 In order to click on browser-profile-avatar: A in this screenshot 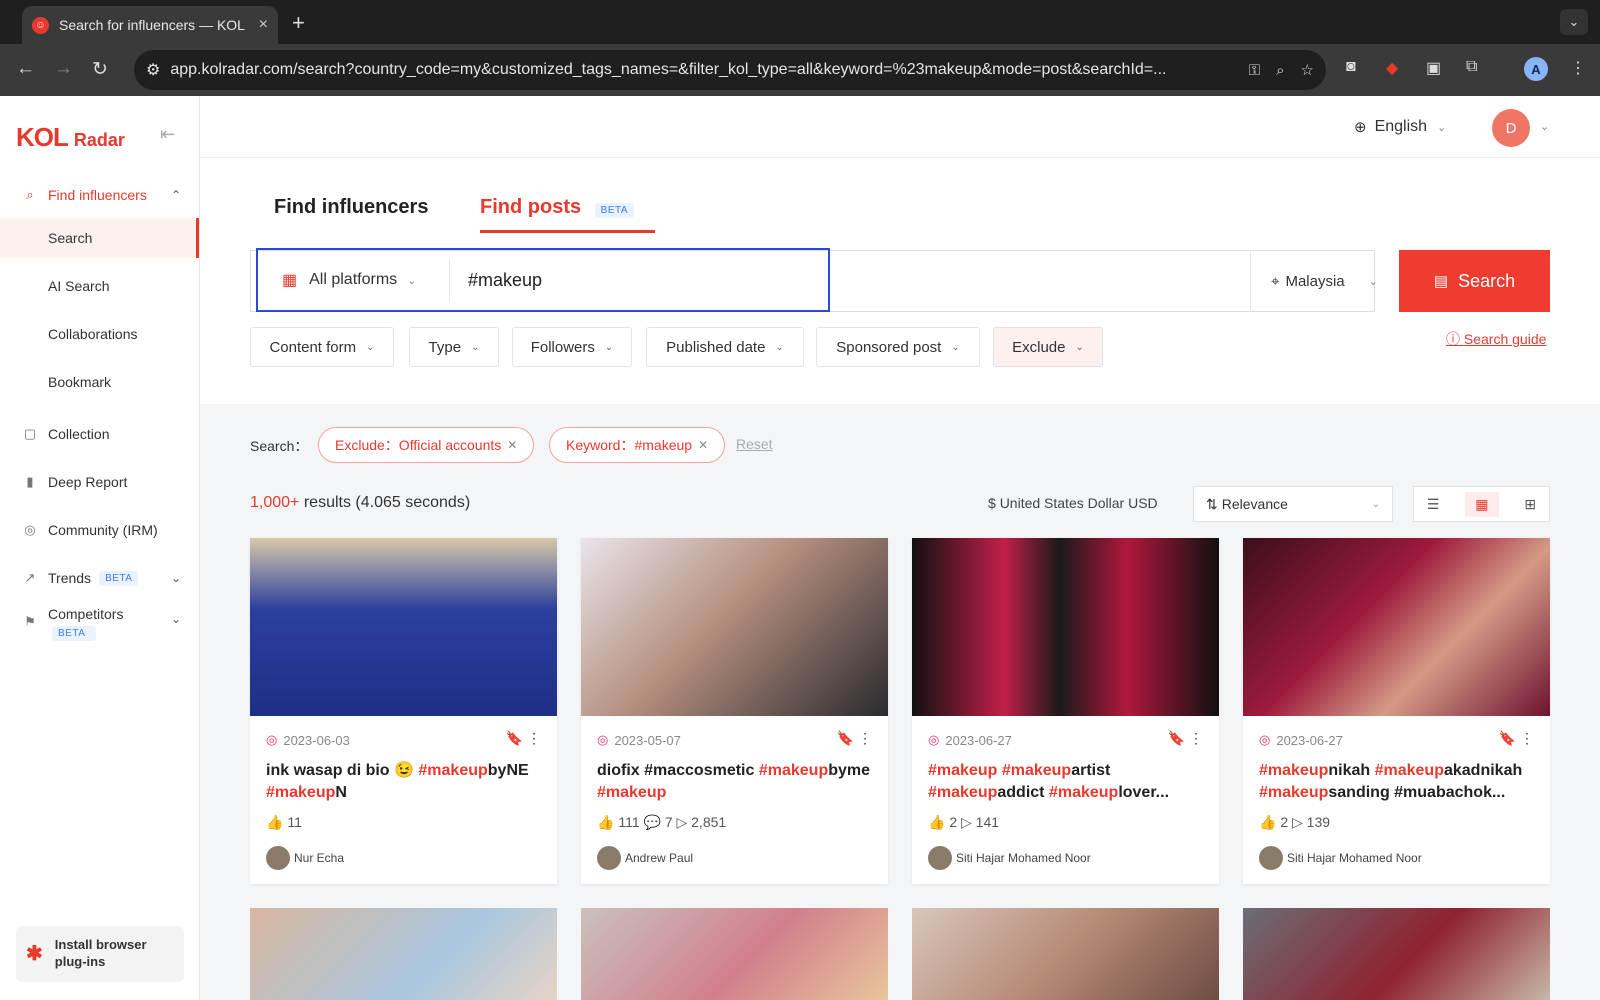, I will do `click(1536, 69)`.